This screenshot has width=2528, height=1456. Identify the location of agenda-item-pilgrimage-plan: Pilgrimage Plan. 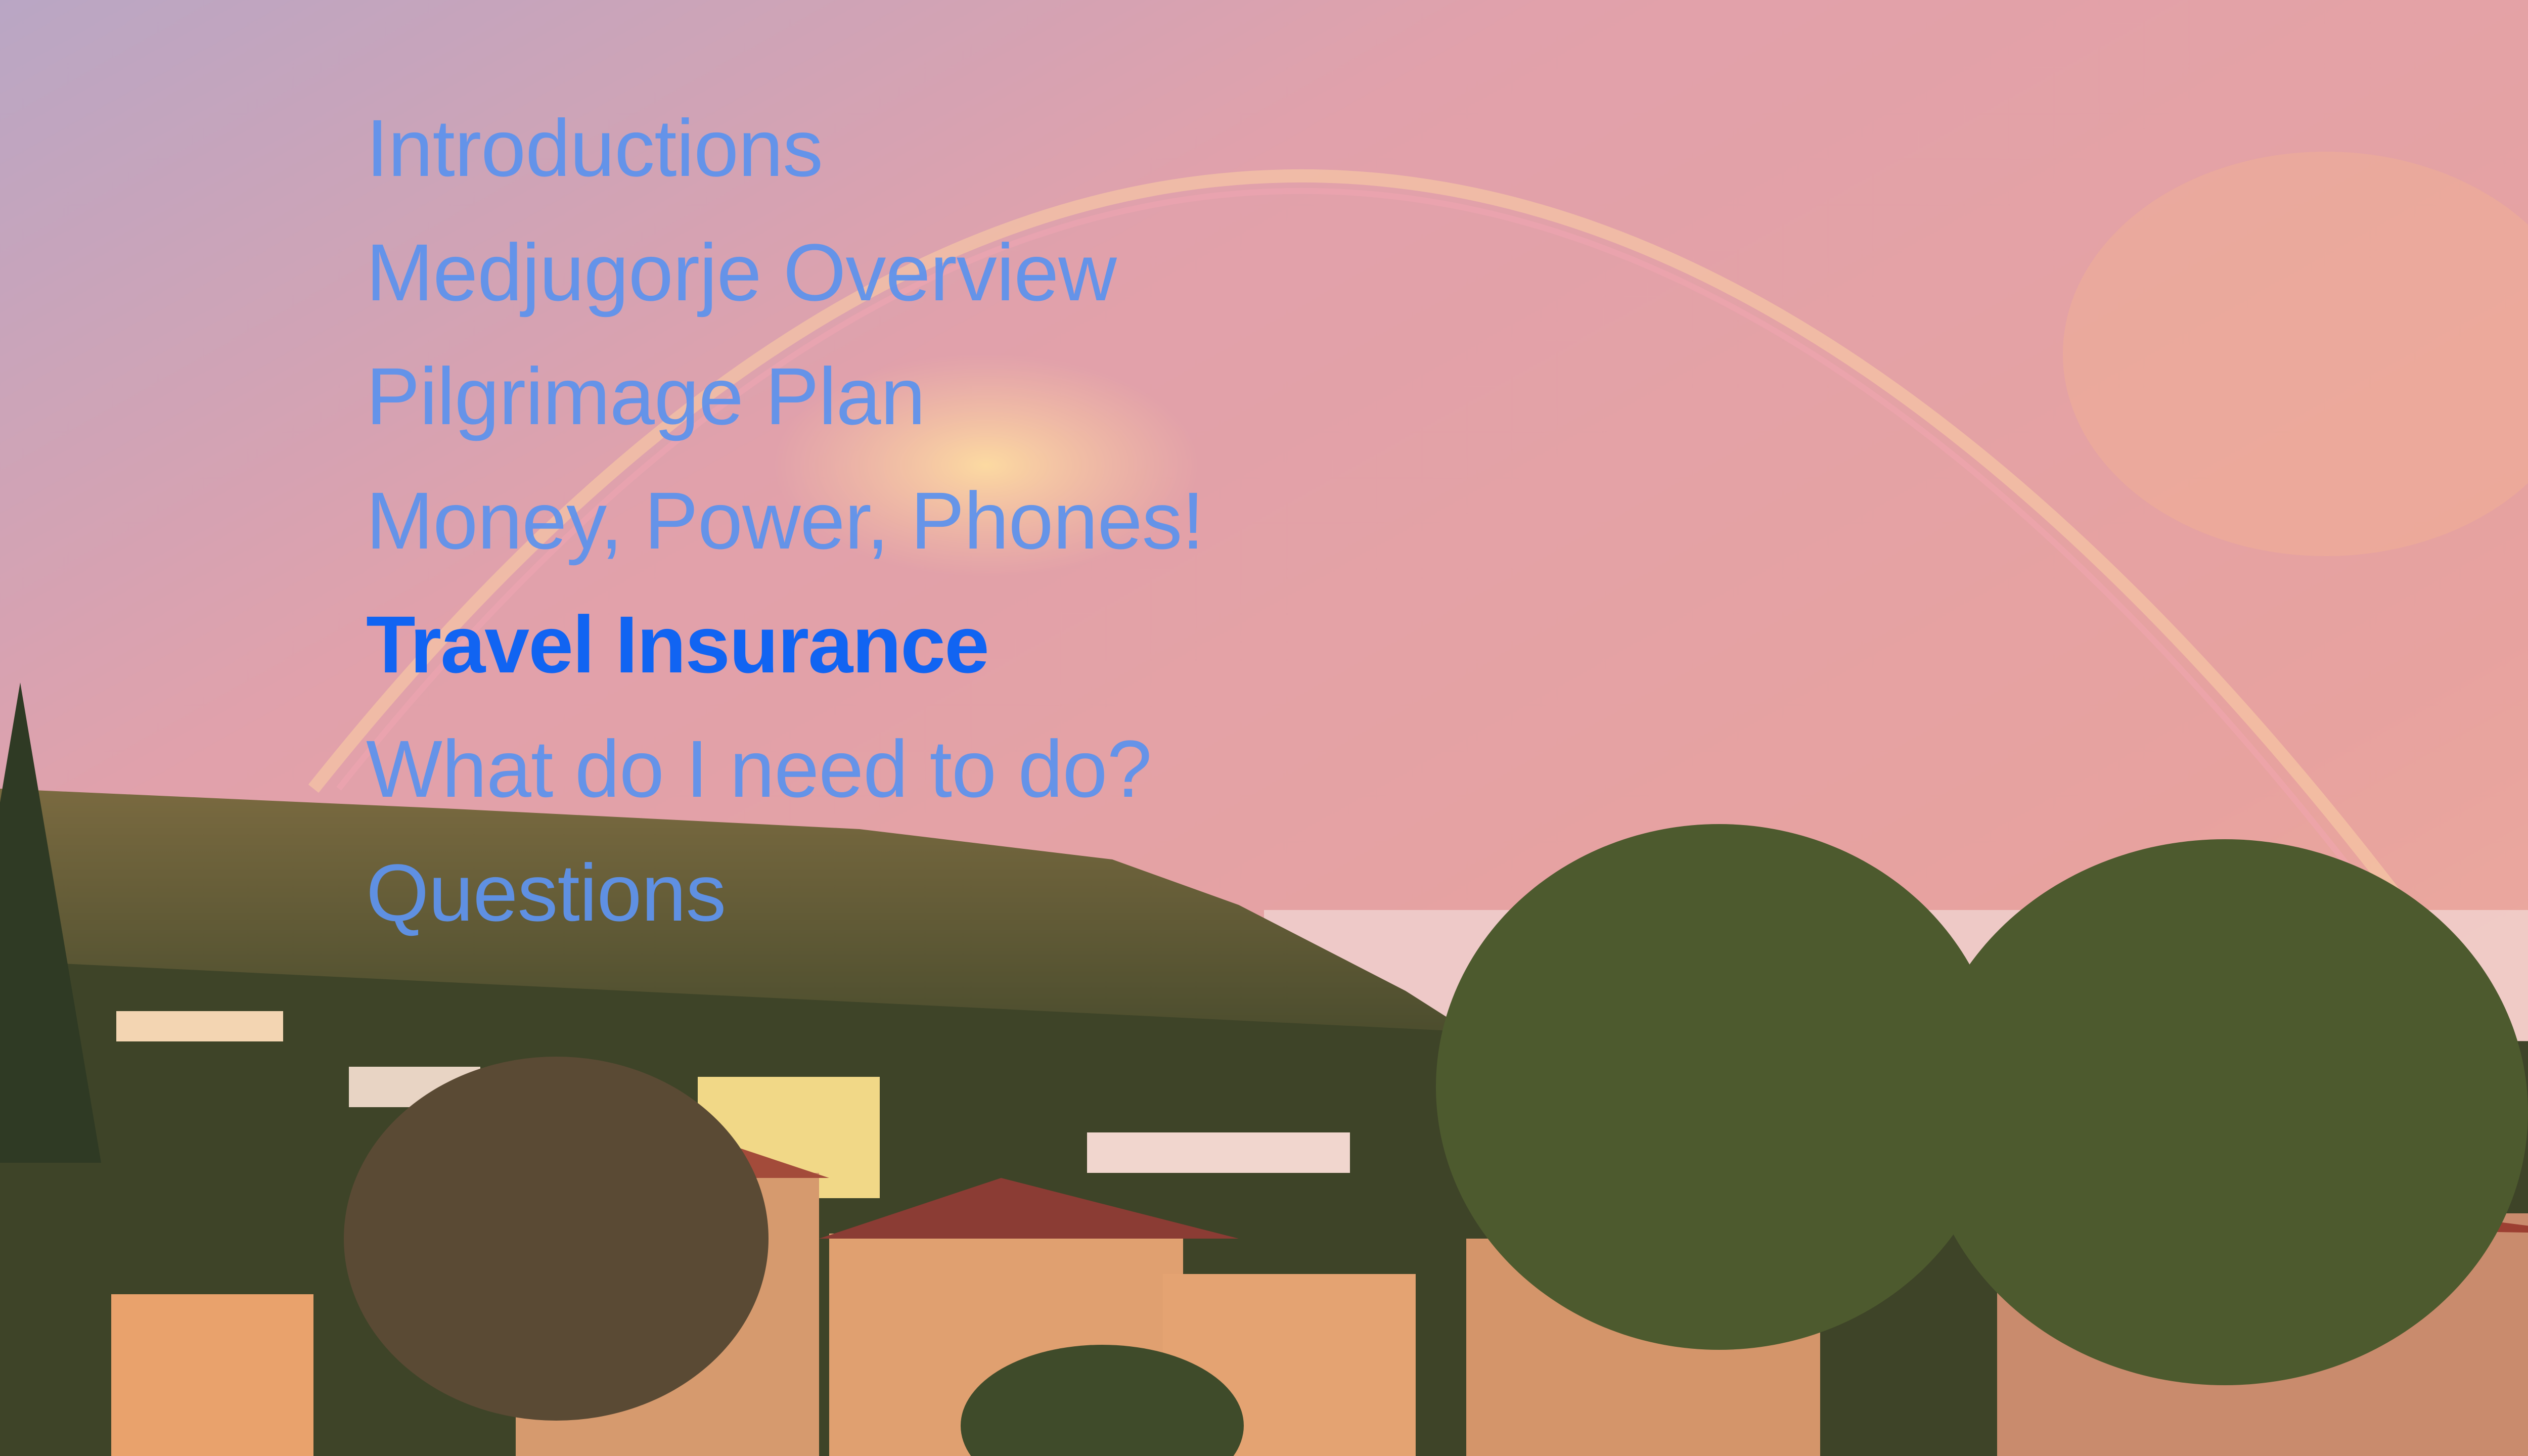
(646, 396).